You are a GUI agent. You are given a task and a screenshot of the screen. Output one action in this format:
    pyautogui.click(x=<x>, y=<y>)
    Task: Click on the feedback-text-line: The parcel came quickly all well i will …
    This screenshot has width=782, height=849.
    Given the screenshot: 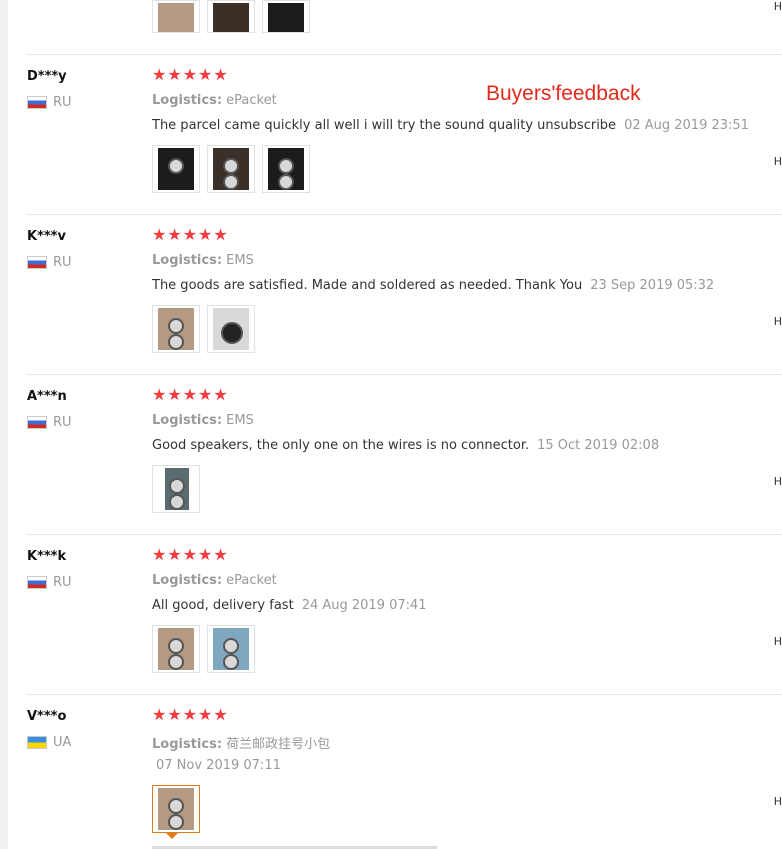 What is the action you would take?
    pyautogui.click(x=450, y=125)
    